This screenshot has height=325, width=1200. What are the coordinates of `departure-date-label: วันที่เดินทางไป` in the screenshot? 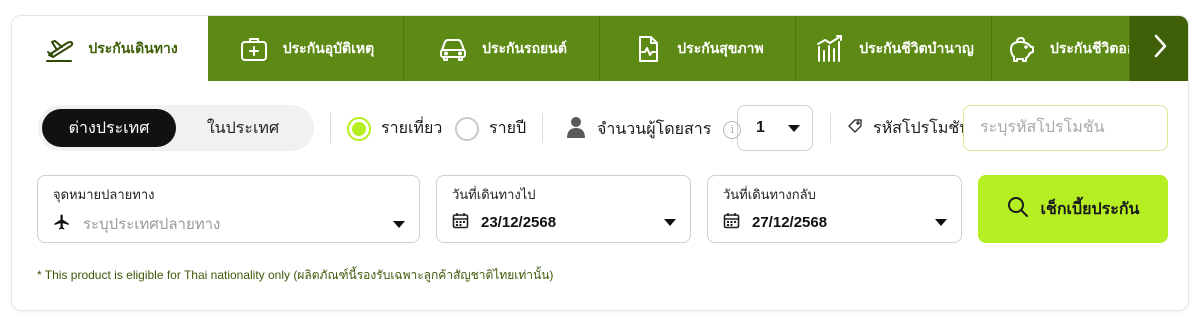 It's located at (494, 194).